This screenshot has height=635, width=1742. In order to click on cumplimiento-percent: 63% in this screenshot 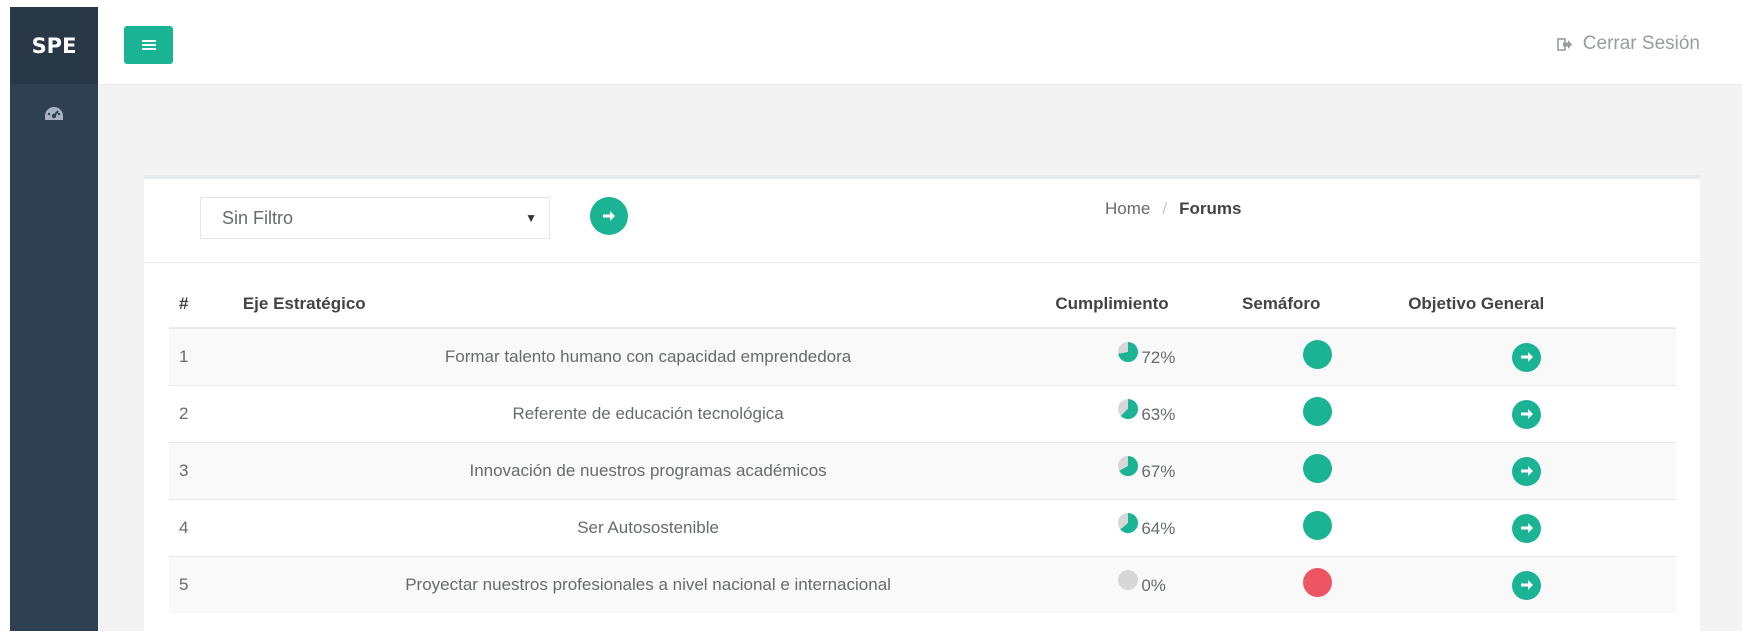, I will do `click(1158, 414)`.